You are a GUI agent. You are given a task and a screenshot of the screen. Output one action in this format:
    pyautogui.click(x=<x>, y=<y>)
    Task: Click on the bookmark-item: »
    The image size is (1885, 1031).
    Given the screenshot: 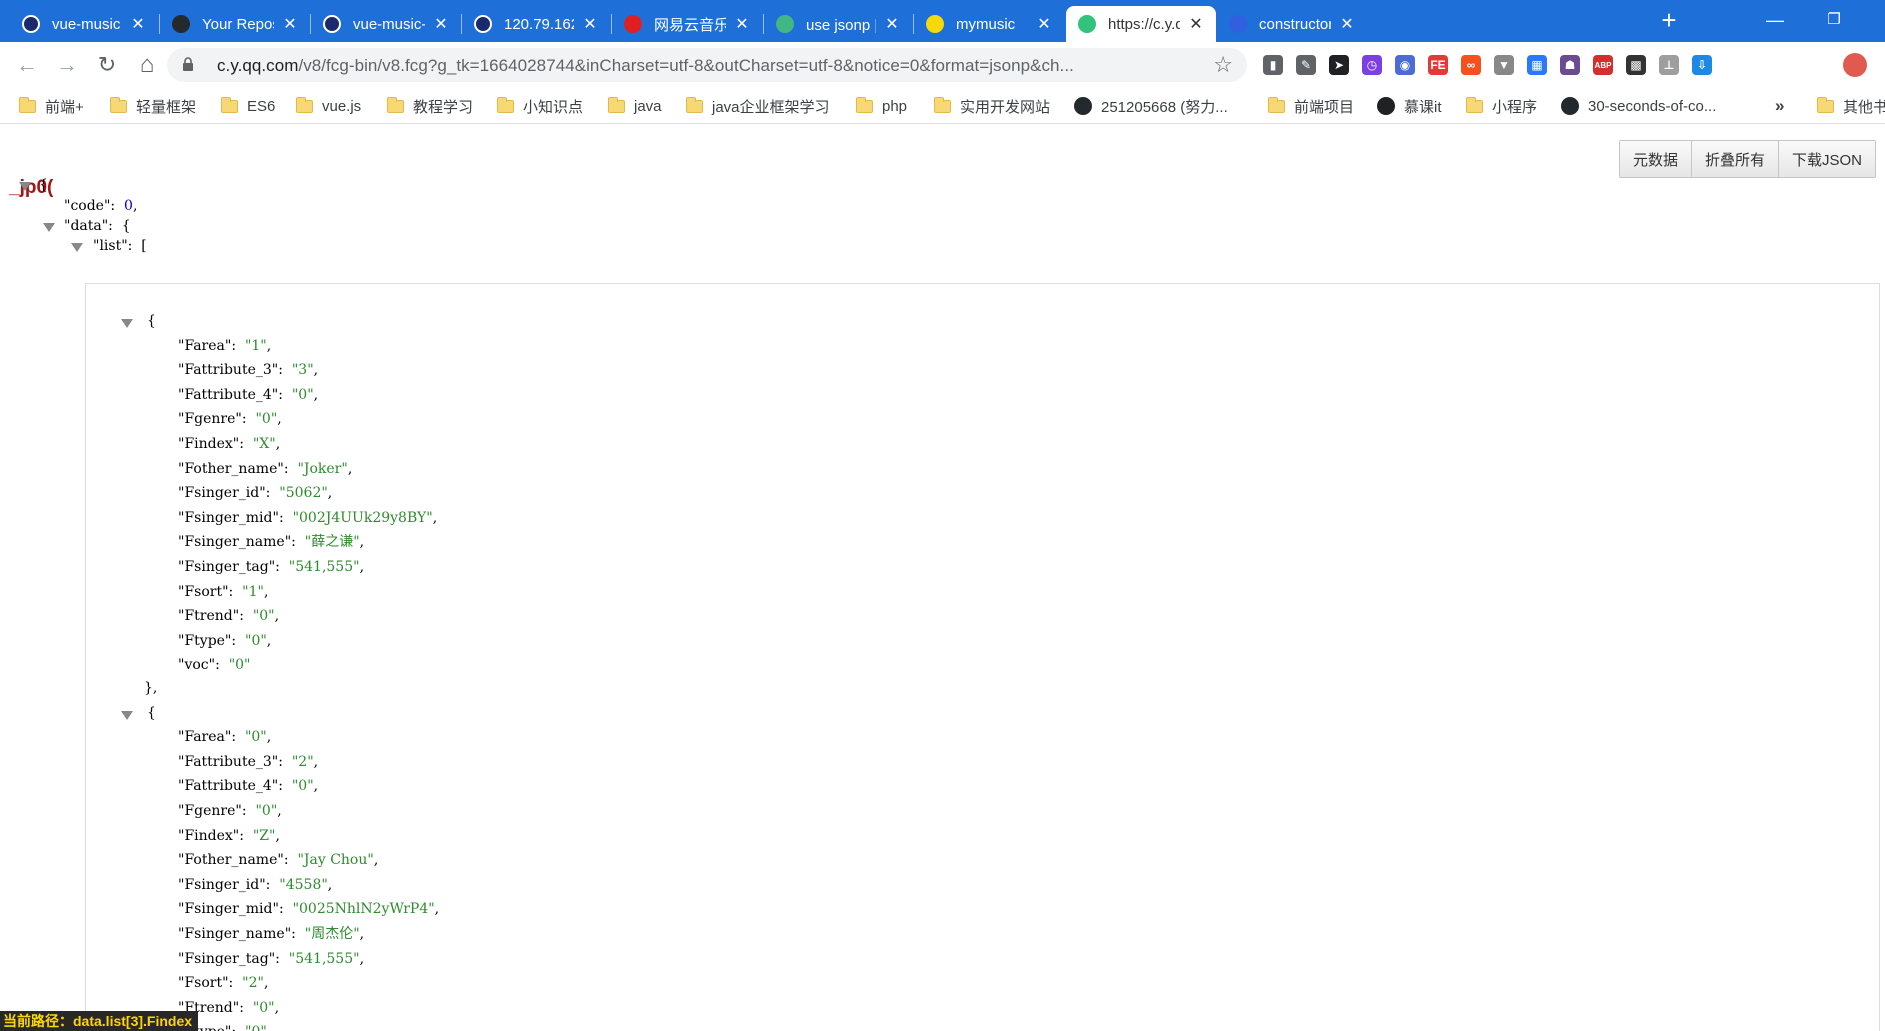 What is the action you would take?
    pyautogui.click(x=1779, y=106)
    